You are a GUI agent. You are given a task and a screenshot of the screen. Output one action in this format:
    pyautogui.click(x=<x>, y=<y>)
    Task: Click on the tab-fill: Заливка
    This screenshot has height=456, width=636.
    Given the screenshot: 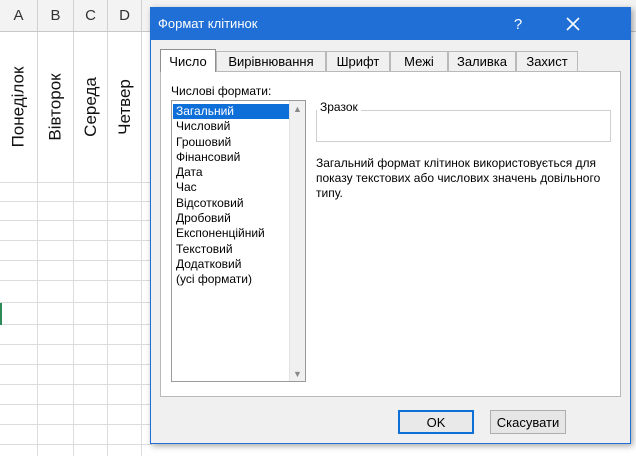 What is the action you would take?
    pyautogui.click(x=482, y=61)
    